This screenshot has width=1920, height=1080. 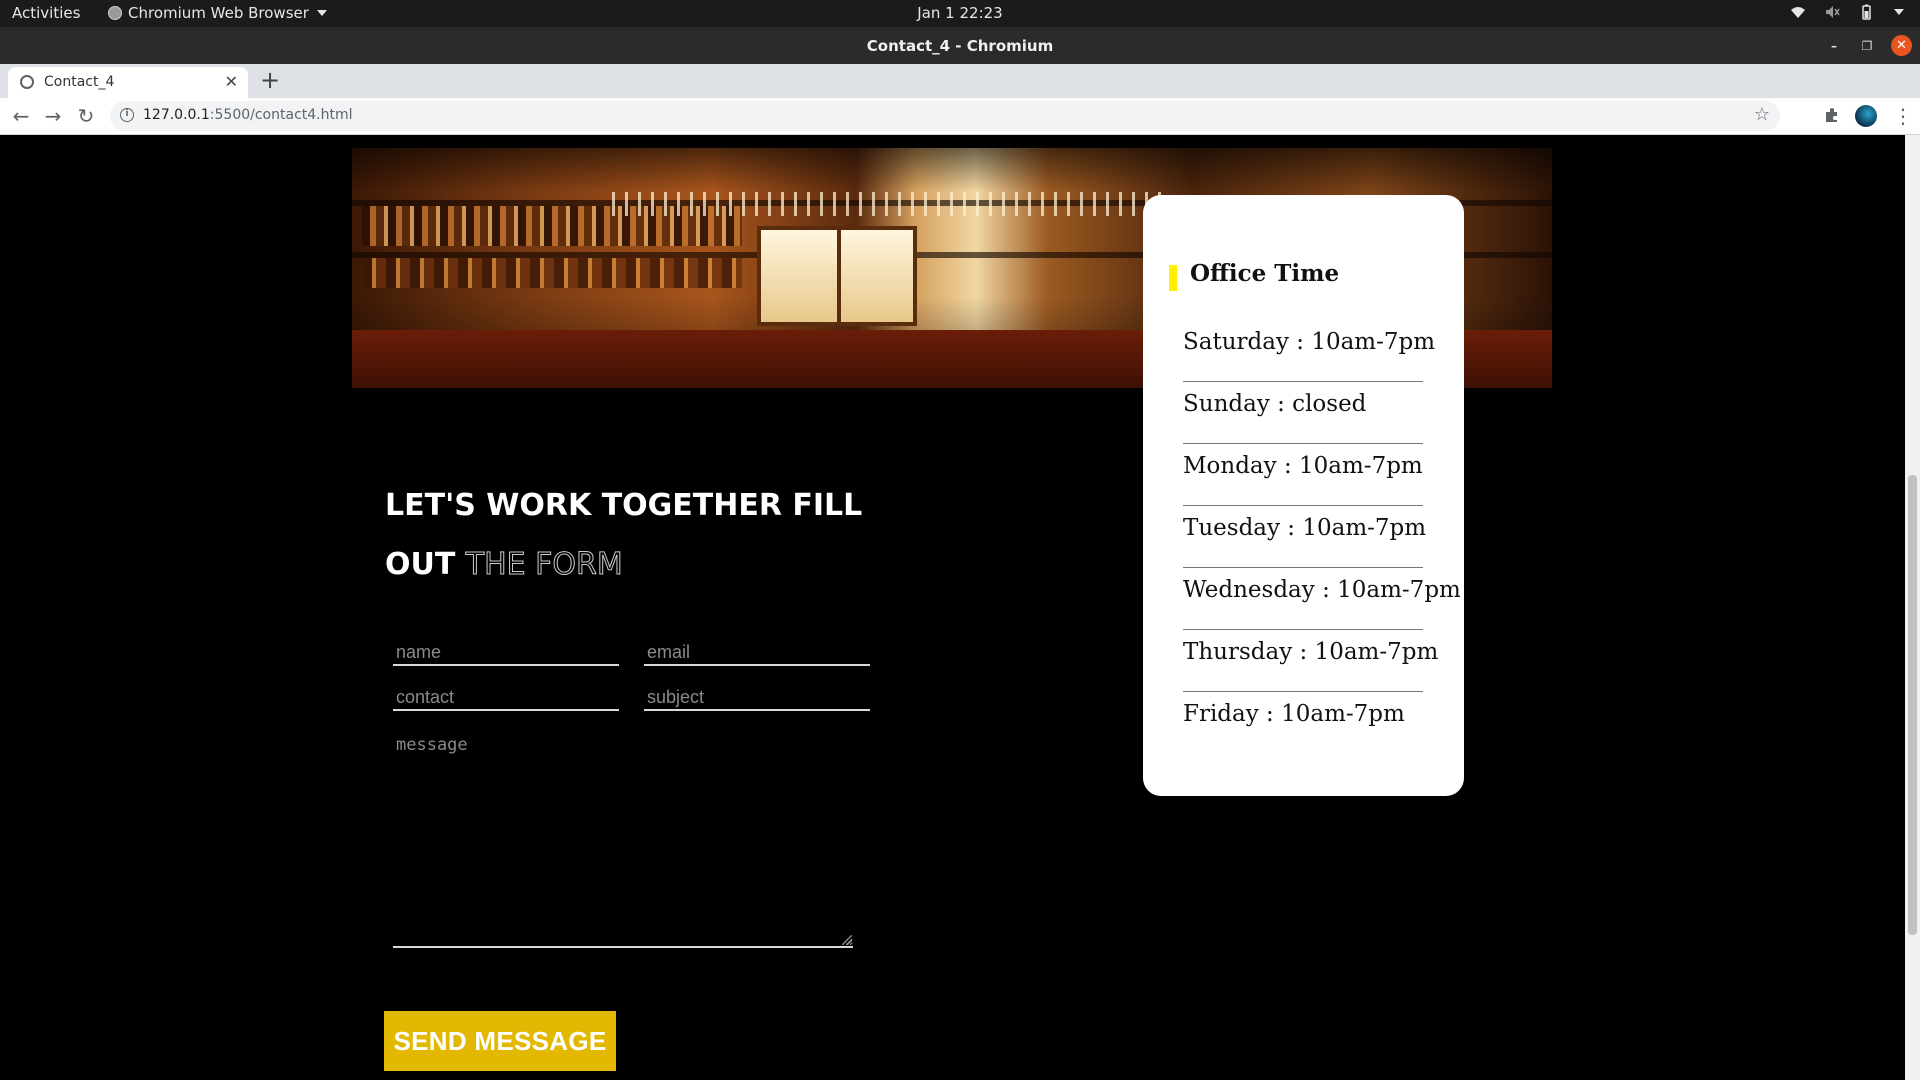 What do you see at coordinates (270, 80) in the screenshot?
I see `new-tab-button: +` at bounding box center [270, 80].